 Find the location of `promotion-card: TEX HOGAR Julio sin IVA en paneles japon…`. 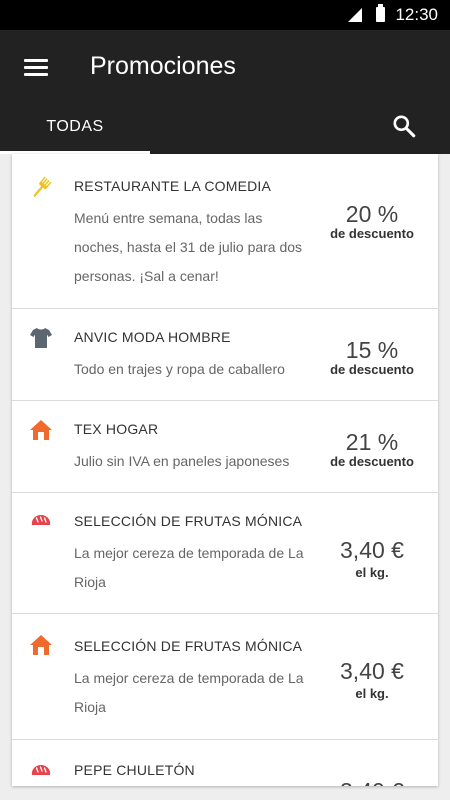

promotion-card: TEX HOGAR Julio sin IVA en paneles japon… is located at coordinates (225, 447).